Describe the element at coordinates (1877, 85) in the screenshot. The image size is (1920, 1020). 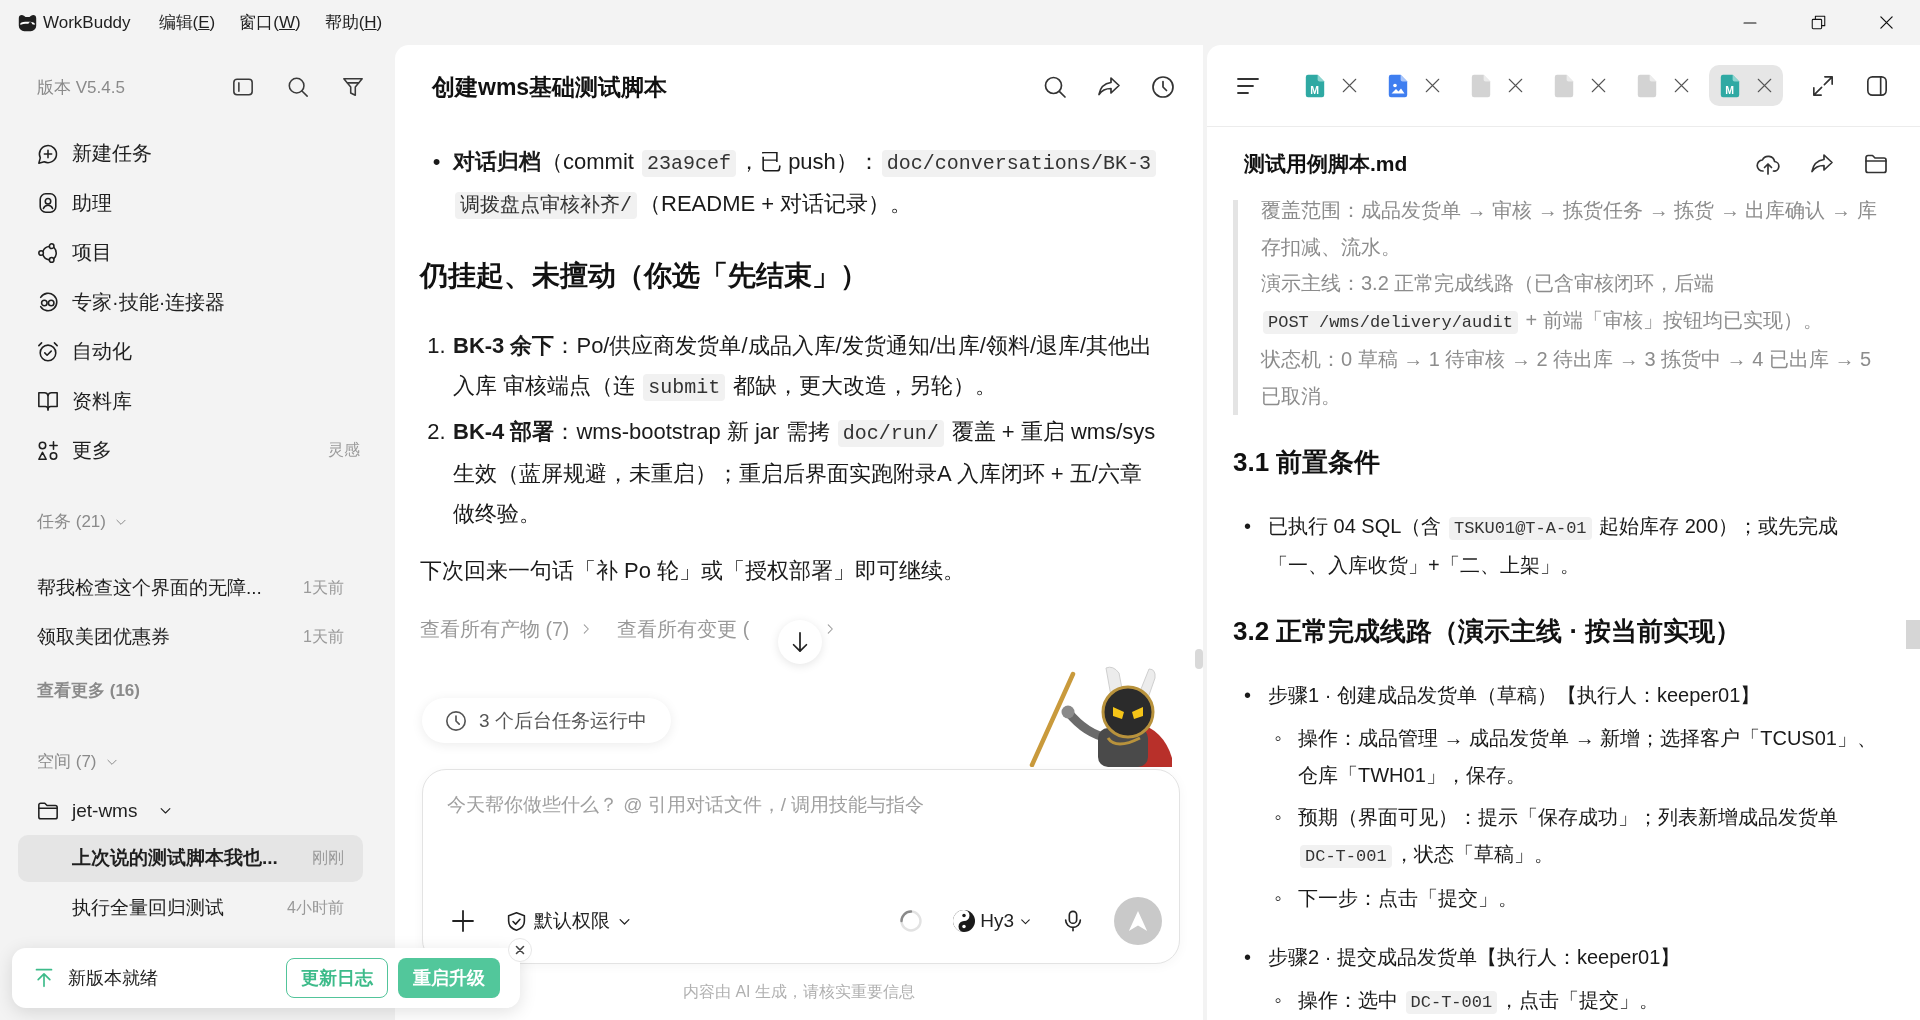
I see `panel-right-icon` at that location.